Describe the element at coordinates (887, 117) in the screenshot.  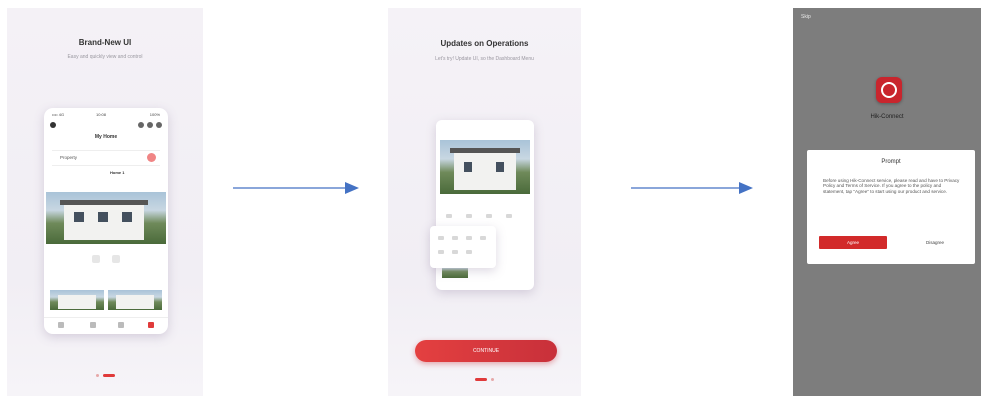
I see `app-name: Hik-Connect` at that location.